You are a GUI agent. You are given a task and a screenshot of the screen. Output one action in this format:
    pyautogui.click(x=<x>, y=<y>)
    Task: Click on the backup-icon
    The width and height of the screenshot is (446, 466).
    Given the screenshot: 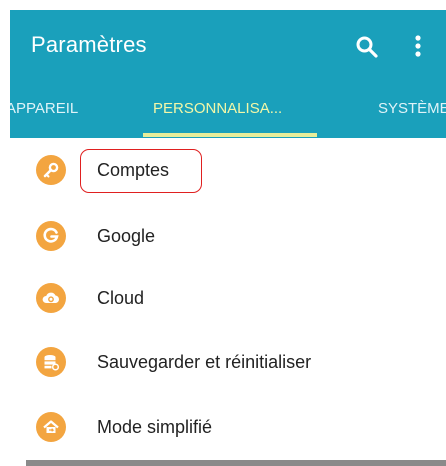 What is the action you would take?
    pyautogui.click(x=51, y=362)
    